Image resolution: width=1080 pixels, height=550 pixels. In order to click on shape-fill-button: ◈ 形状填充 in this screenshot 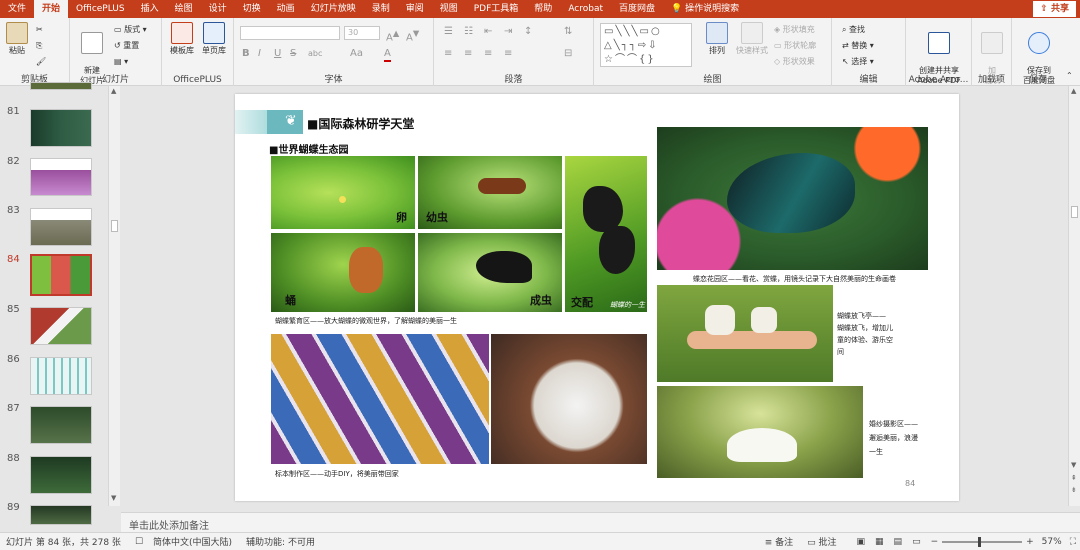, I will do `click(794, 30)`.